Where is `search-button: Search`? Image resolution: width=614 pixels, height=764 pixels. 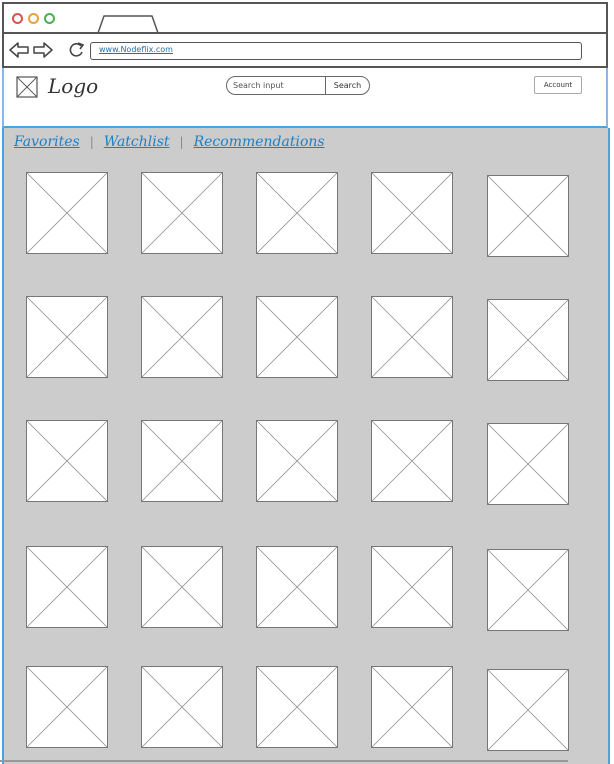
search-button: Search is located at coordinates (347, 85).